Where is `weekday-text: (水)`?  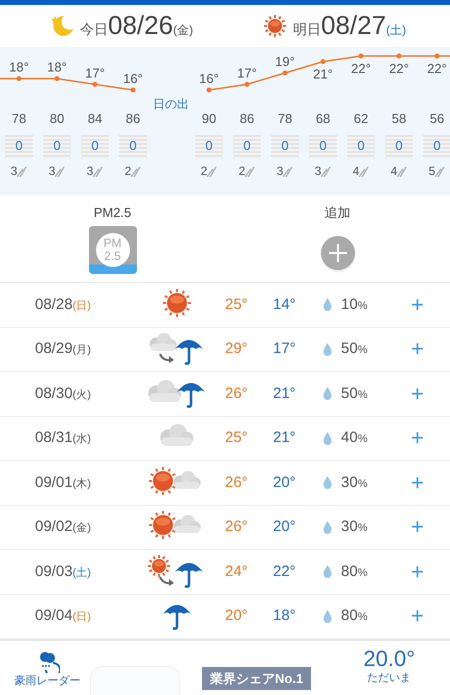 weekday-text: (水) is located at coordinates (81, 439).